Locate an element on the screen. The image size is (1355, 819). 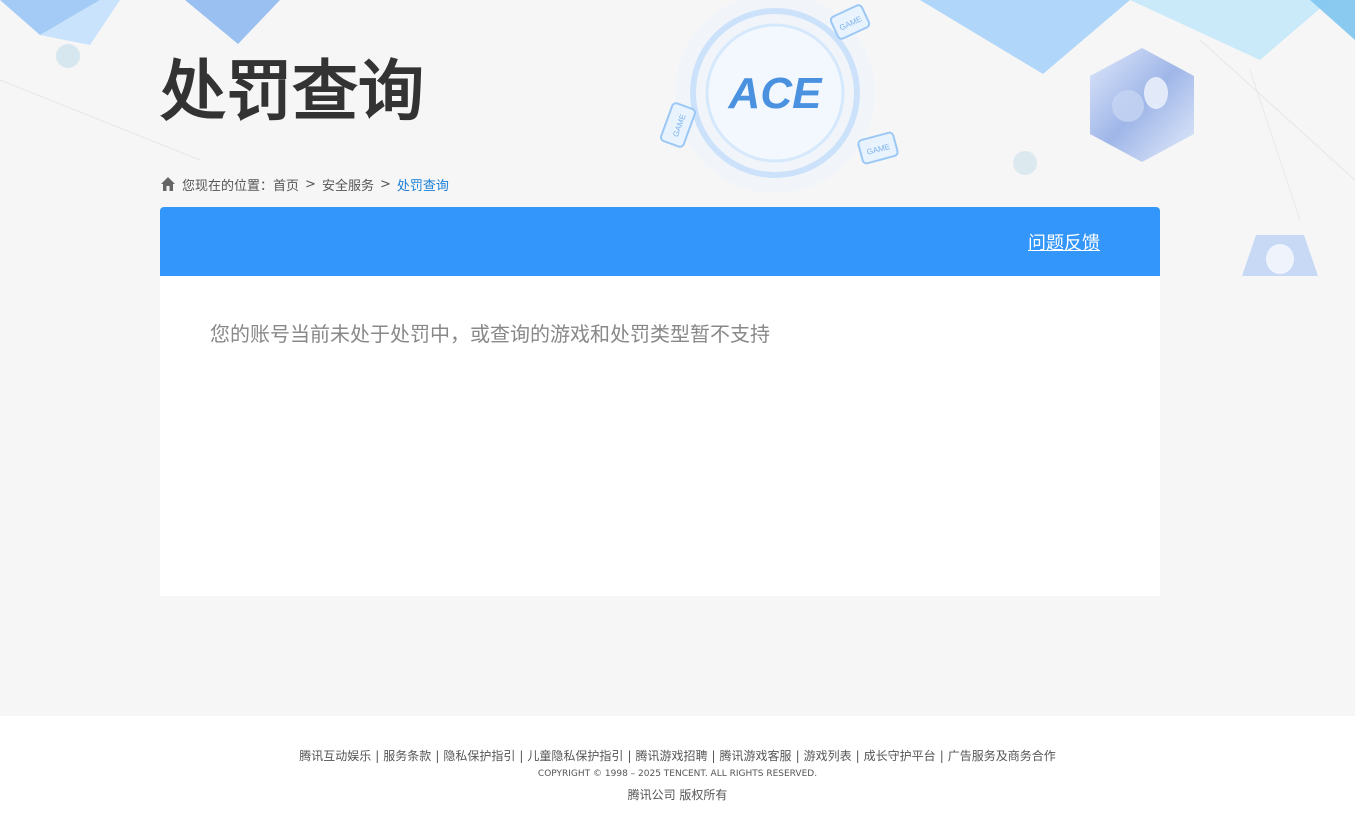
footer-link-privacy: 隐私保护指引 is located at coordinates (479, 756).